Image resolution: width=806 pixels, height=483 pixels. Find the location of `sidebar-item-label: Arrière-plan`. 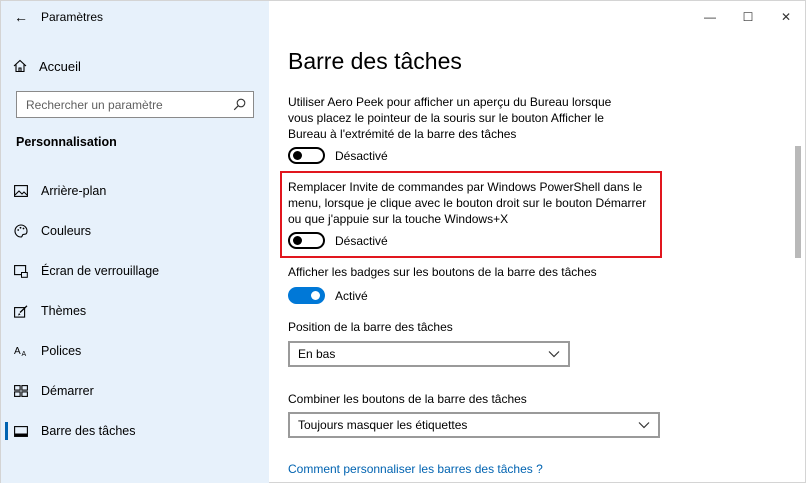

sidebar-item-label: Arrière-plan is located at coordinates (74, 191).